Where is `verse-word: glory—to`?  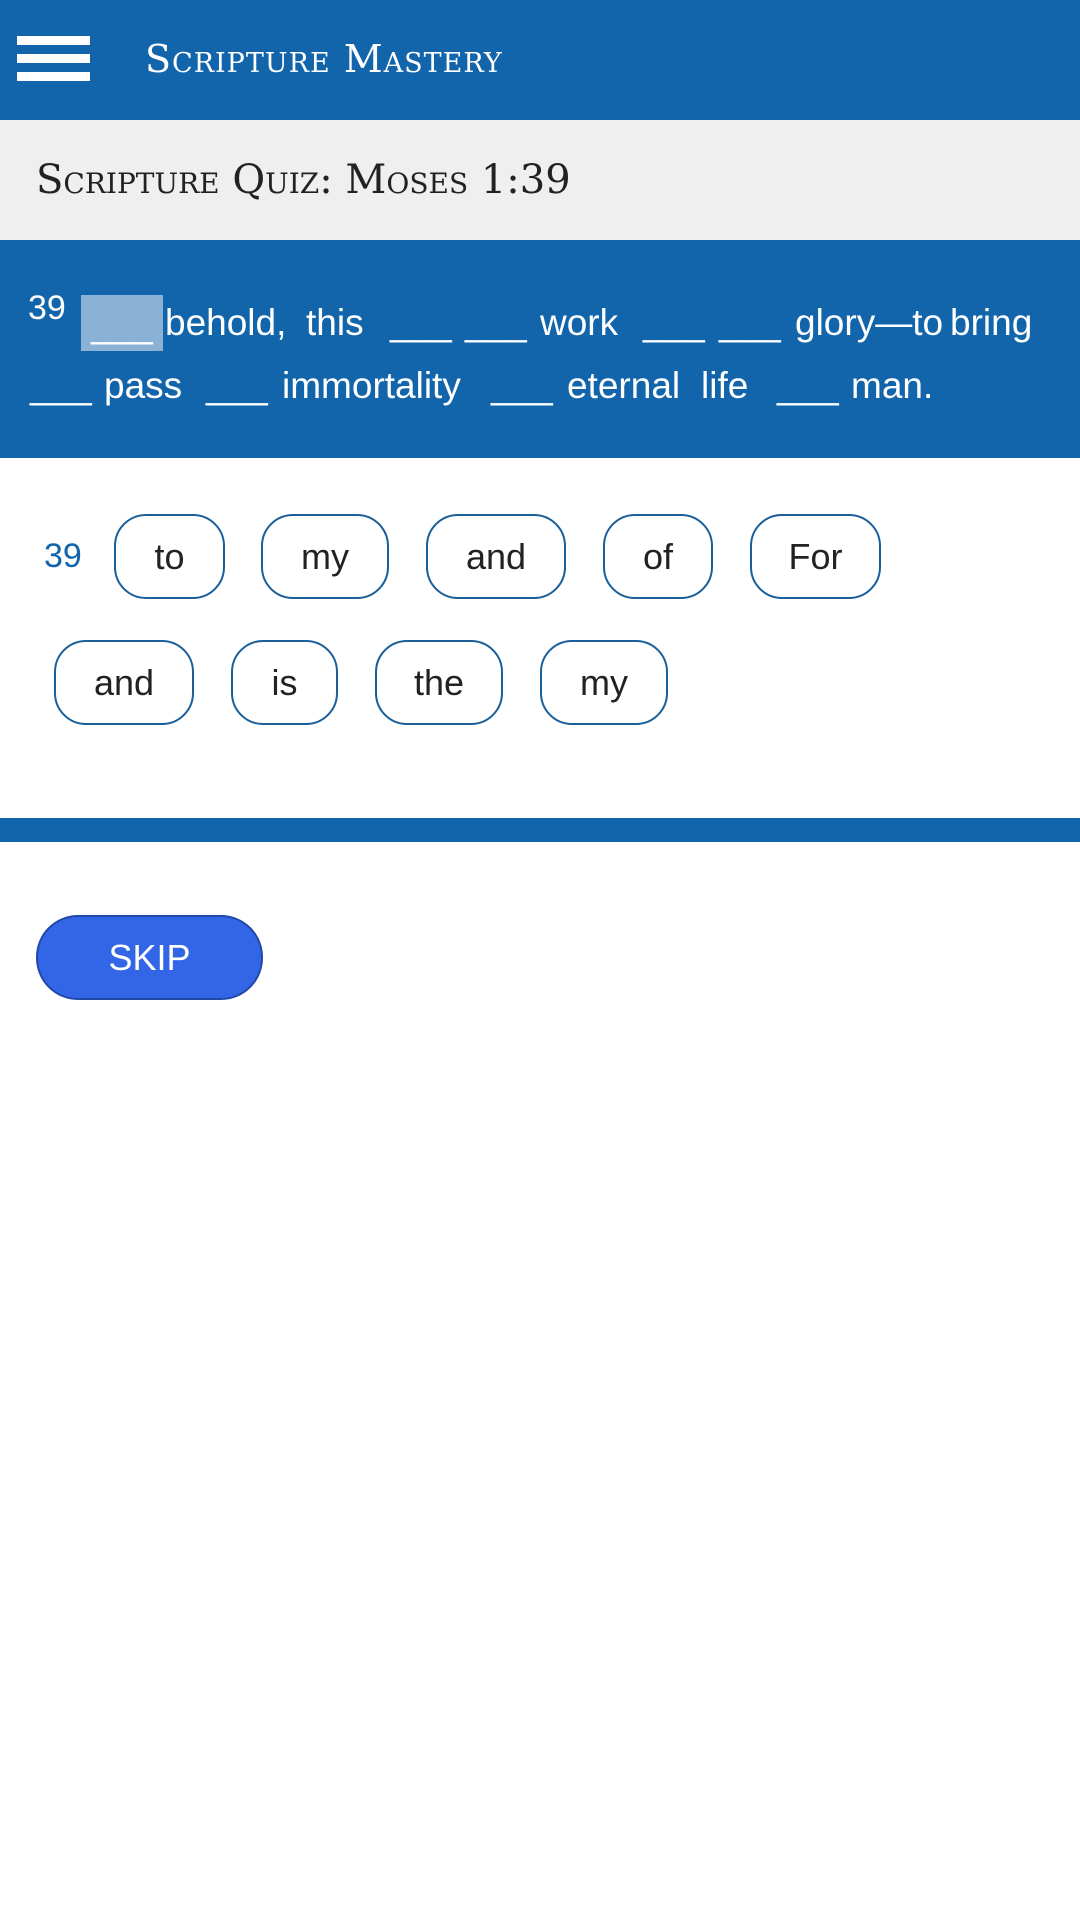 verse-word: glory—to is located at coordinates (869, 322).